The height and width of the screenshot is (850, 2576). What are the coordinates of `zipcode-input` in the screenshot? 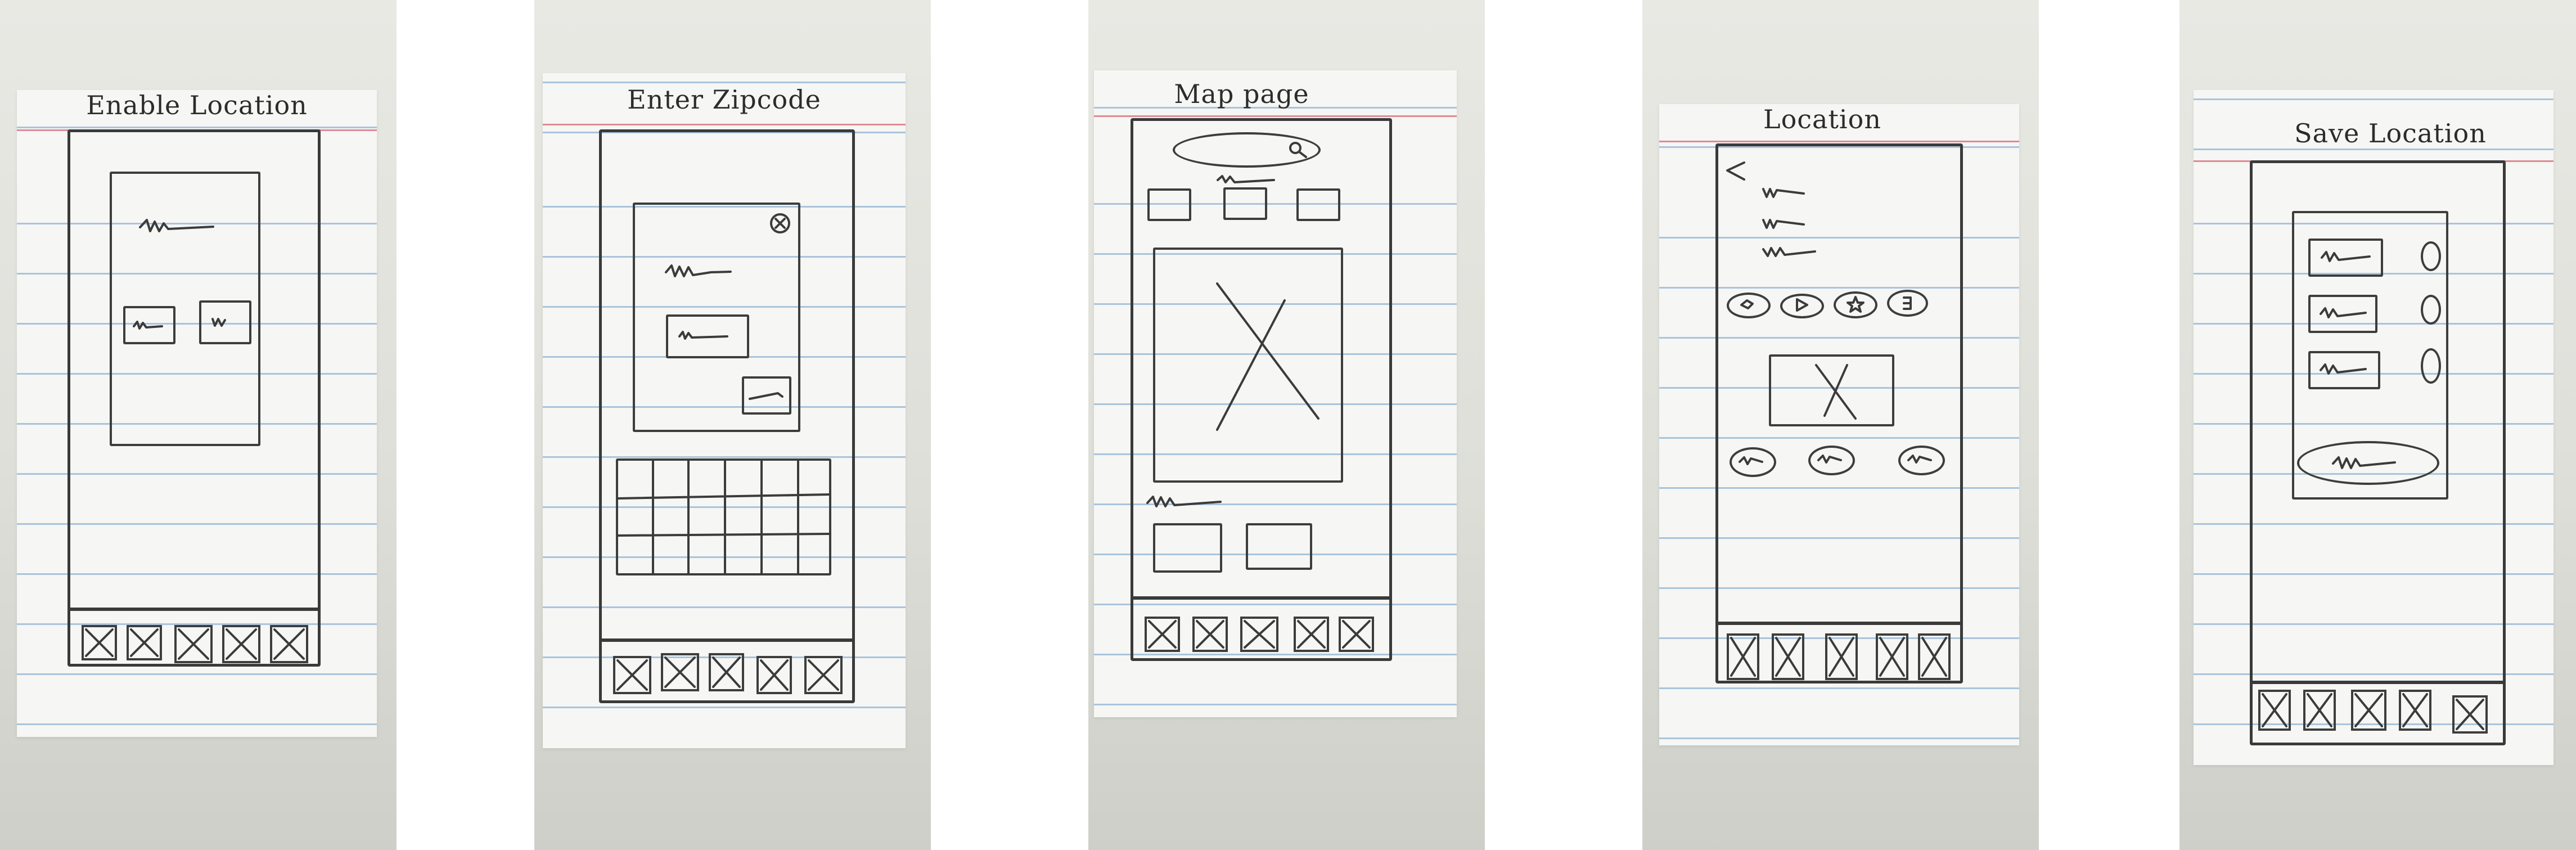 It's located at (708, 336).